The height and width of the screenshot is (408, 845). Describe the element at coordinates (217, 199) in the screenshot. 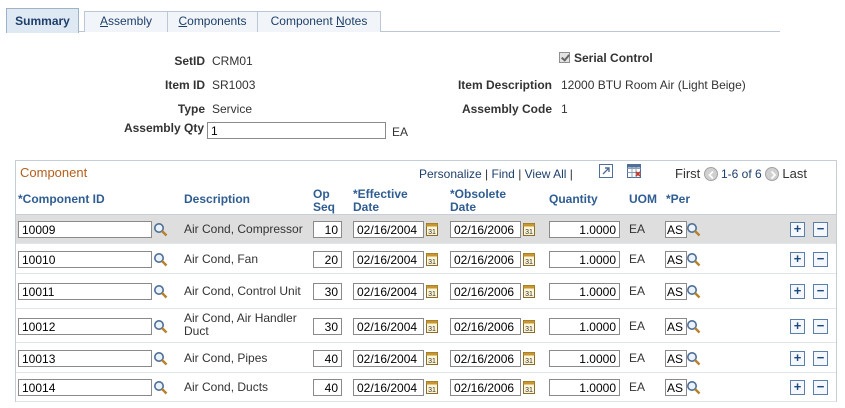

I see `col-description: Description` at that location.